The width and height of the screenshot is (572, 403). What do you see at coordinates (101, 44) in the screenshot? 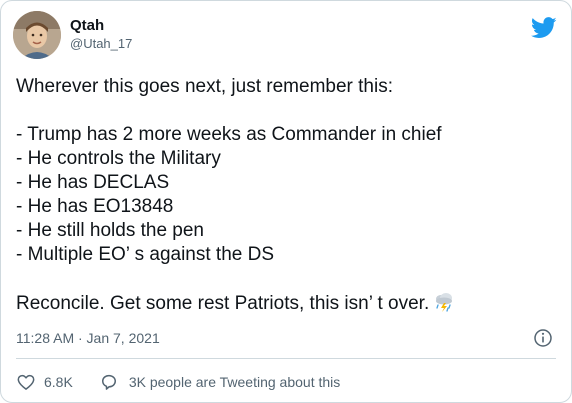
I see `user-handle: @Utah_17` at bounding box center [101, 44].